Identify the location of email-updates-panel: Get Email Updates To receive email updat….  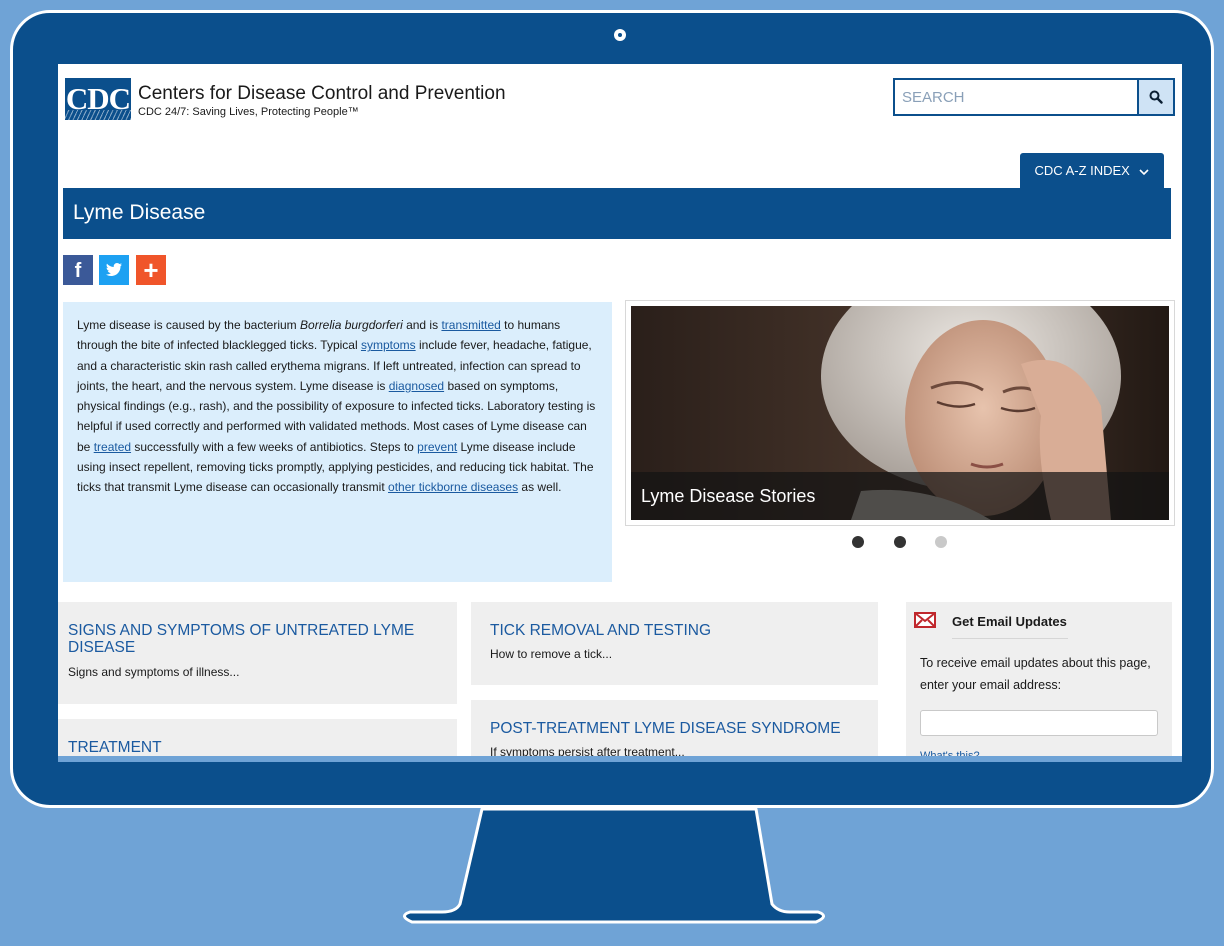
(1039, 682).